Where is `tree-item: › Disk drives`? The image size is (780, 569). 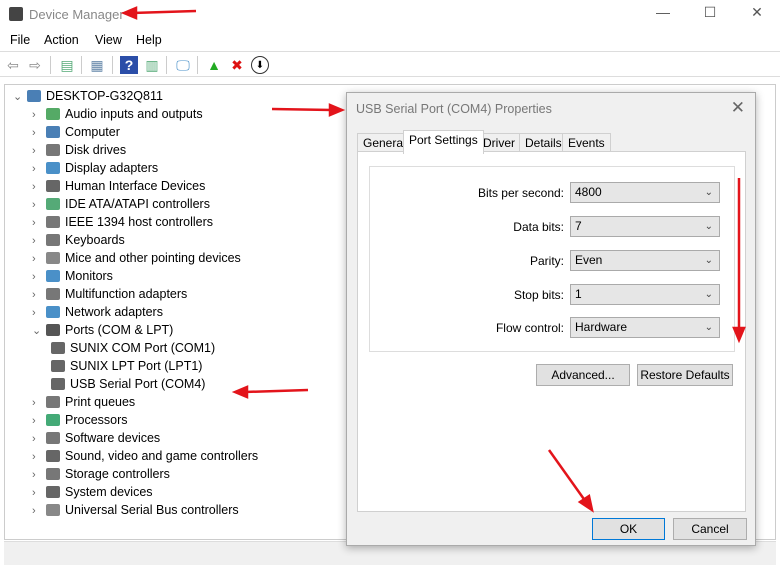 tree-item: › Disk drives is located at coordinates (79, 150).